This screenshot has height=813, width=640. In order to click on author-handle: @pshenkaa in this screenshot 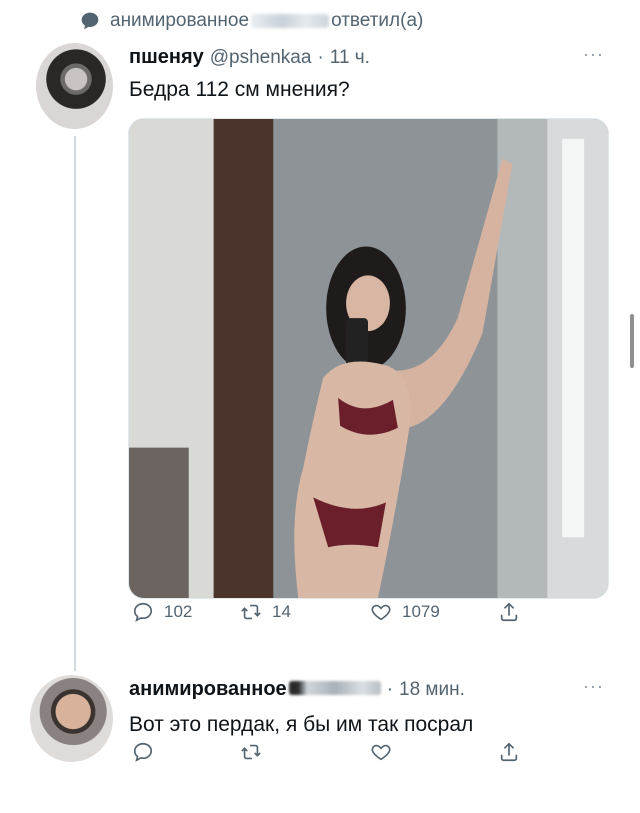, I will do `click(261, 58)`.